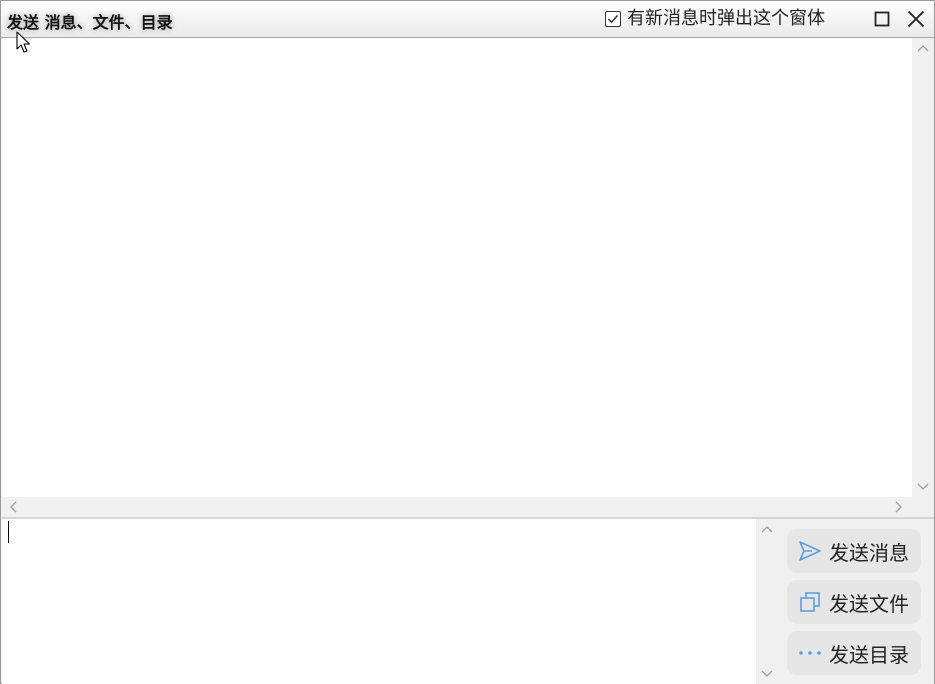 Image resolution: width=935 pixels, height=684 pixels. Describe the element at coordinates (869, 603) in the screenshot. I see `send-file-label: 发送文件` at that location.